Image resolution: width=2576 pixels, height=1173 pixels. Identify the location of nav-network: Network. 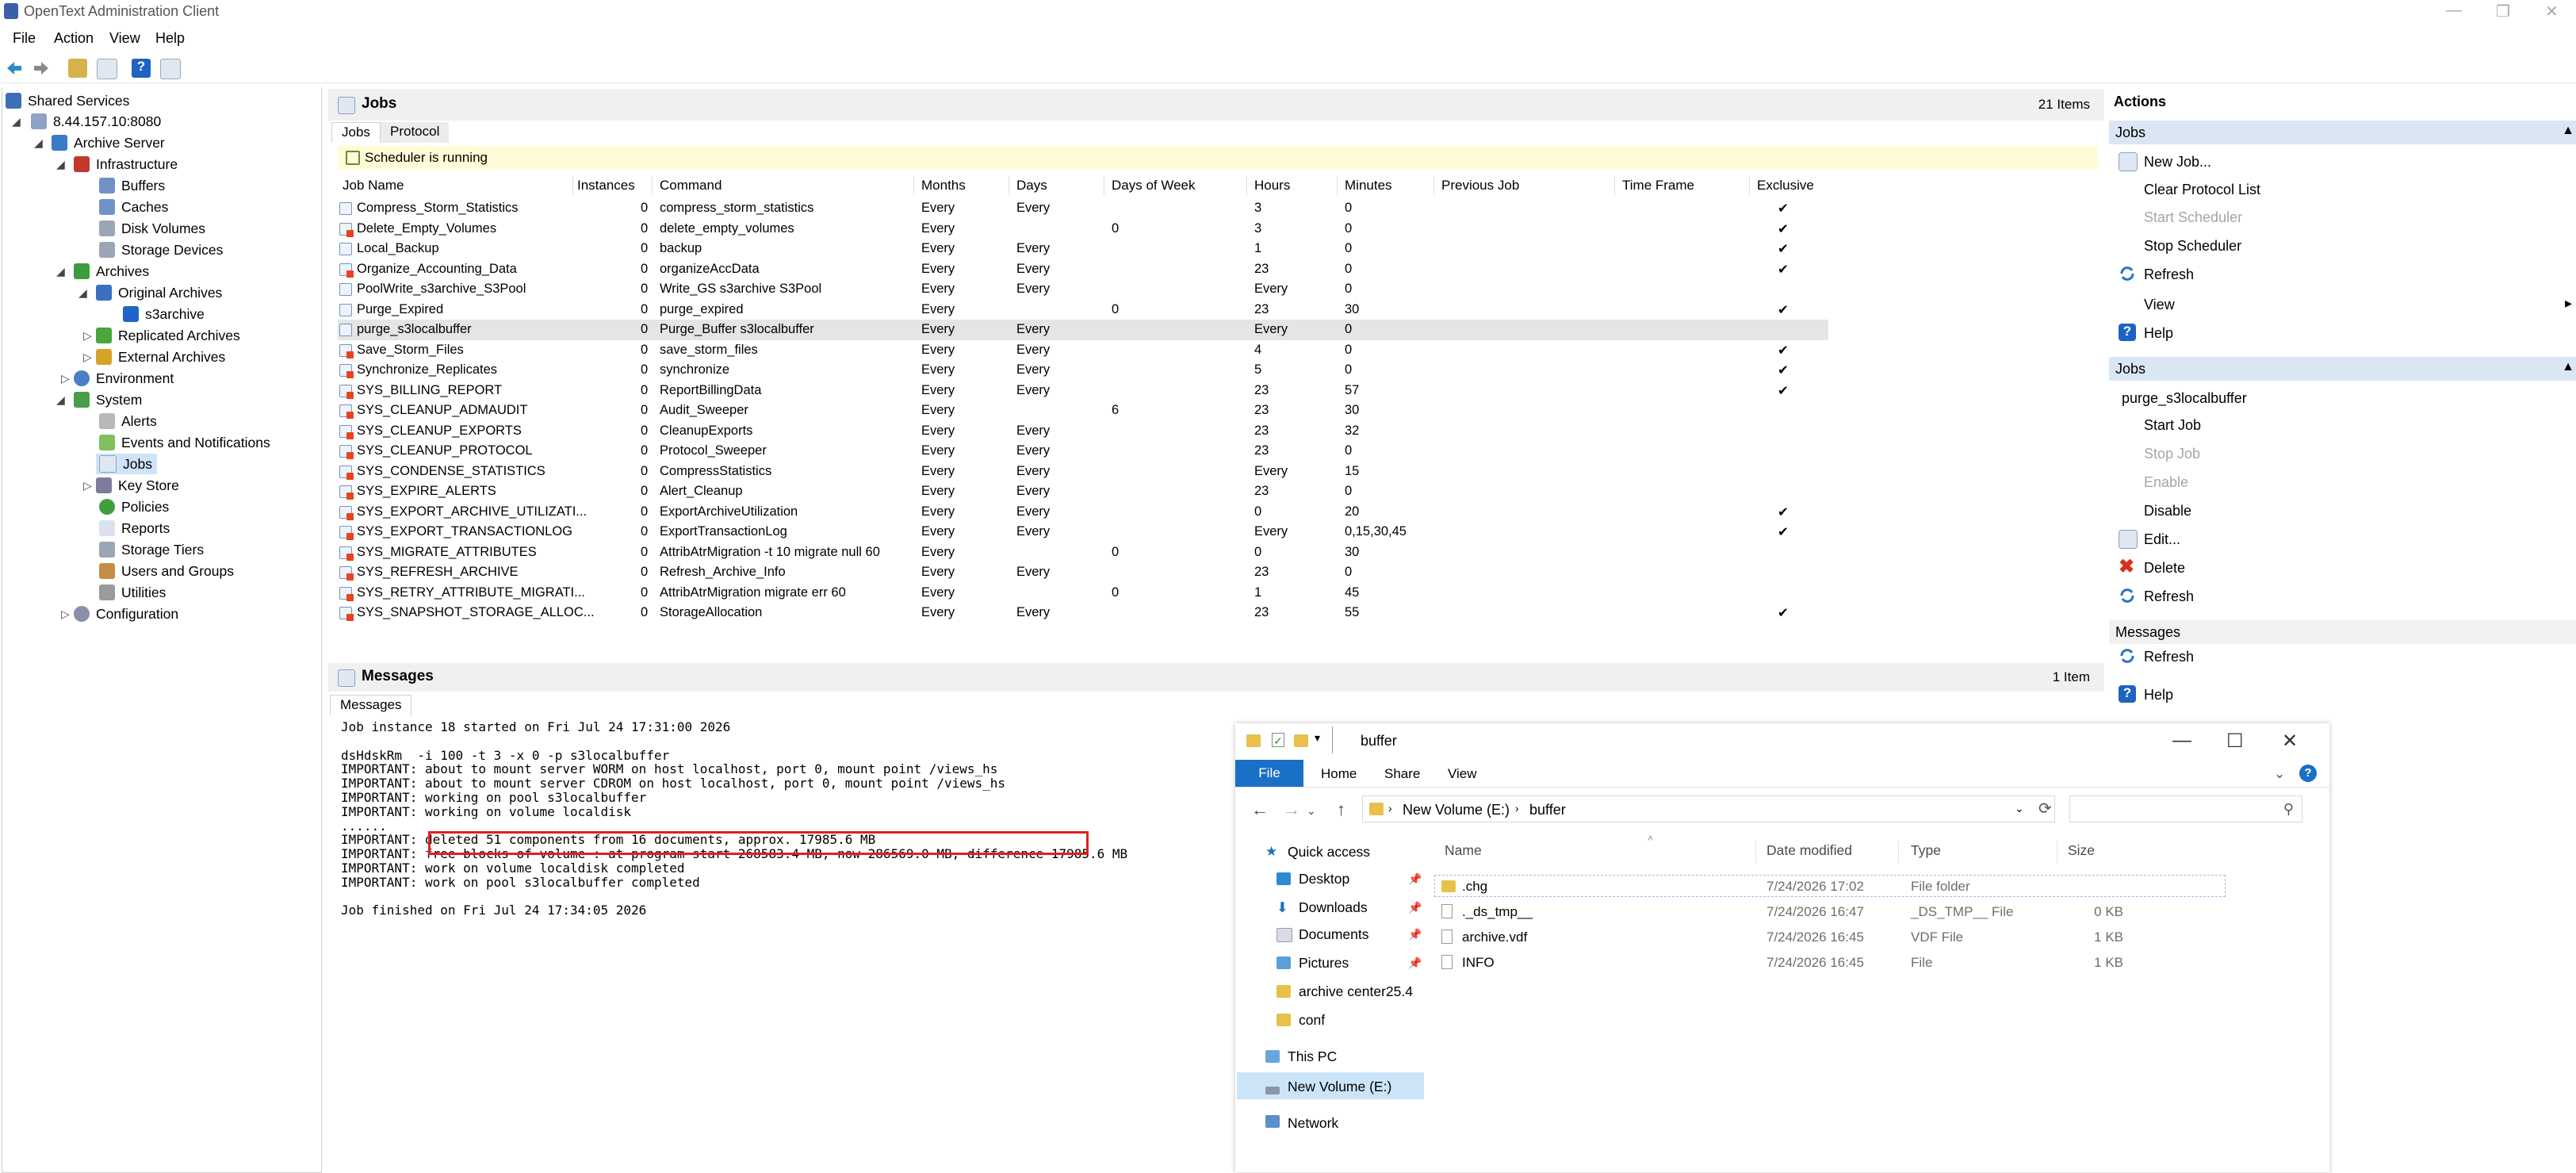
(1313, 1124).